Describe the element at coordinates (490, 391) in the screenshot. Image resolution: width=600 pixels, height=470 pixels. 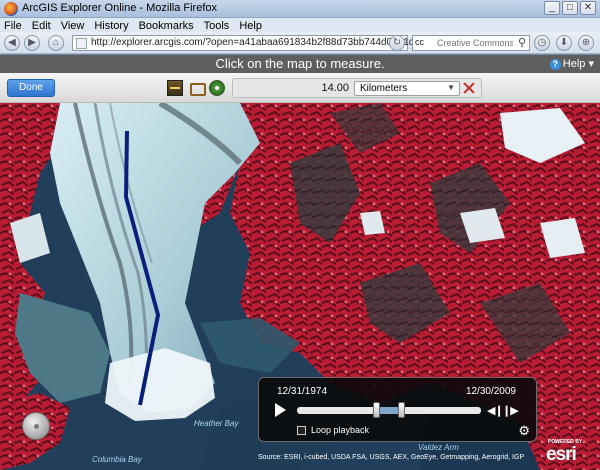
I see `time-end-date: 12/30/2009` at that location.